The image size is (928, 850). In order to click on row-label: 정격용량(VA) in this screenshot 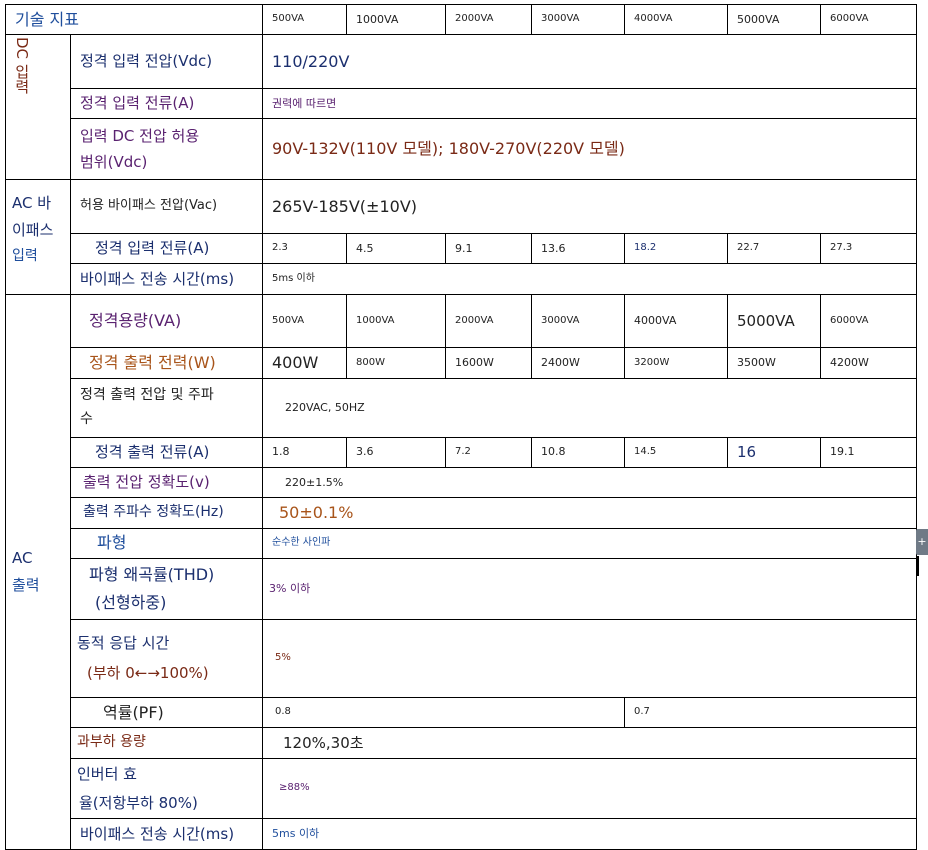, I will do `click(166, 321)`.